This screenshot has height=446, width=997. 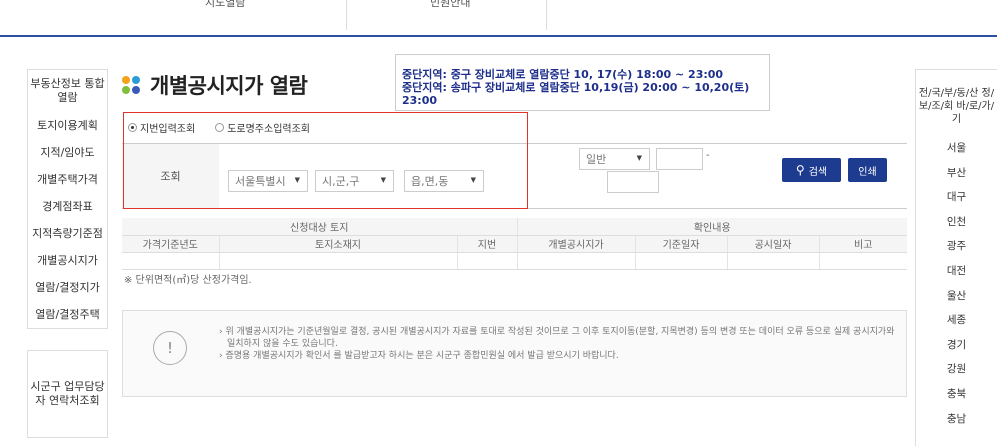 What do you see at coordinates (679, 159) in the screenshot?
I see `main-lot-input` at bounding box center [679, 159].